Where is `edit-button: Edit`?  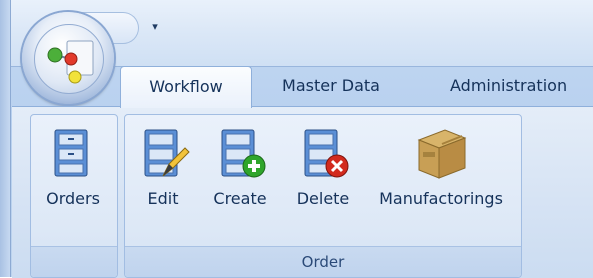
edit-button: Edit is located at coordinates (163, 180).